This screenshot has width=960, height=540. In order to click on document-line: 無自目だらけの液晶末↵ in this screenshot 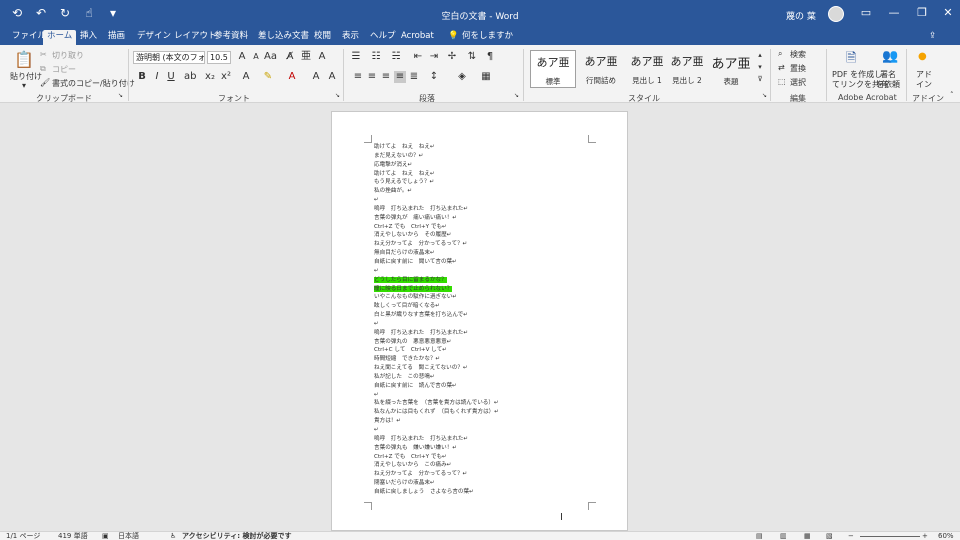, I will do `click(484, 253)`.